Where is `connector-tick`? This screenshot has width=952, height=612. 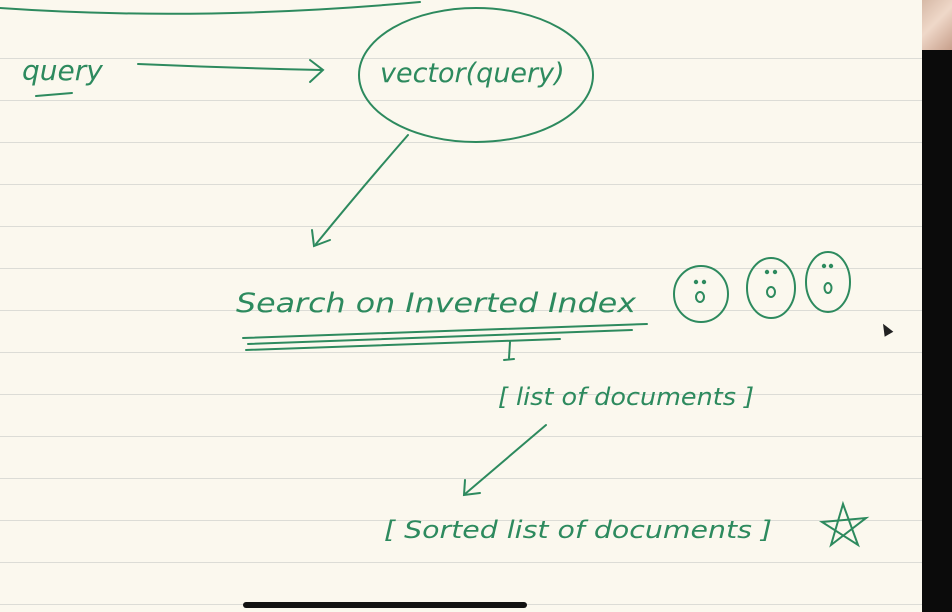 connector-tick is located at coordinates (509, 351).